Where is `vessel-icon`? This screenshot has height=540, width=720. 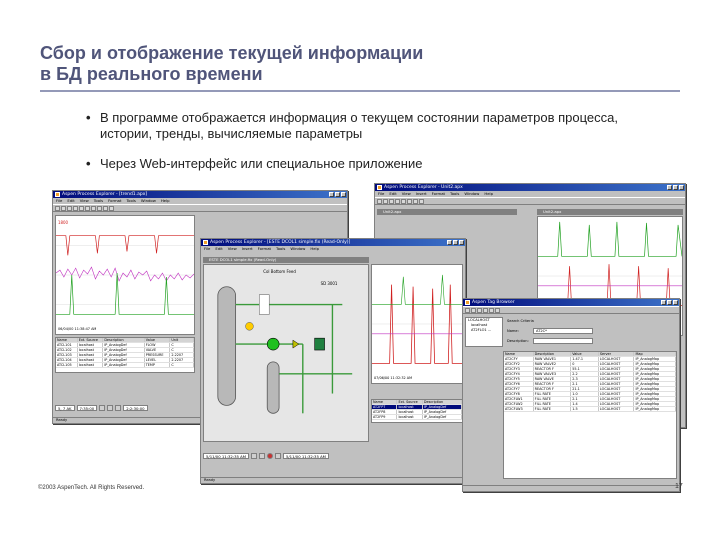
vessel-icon is located at coordinates (273, 387).